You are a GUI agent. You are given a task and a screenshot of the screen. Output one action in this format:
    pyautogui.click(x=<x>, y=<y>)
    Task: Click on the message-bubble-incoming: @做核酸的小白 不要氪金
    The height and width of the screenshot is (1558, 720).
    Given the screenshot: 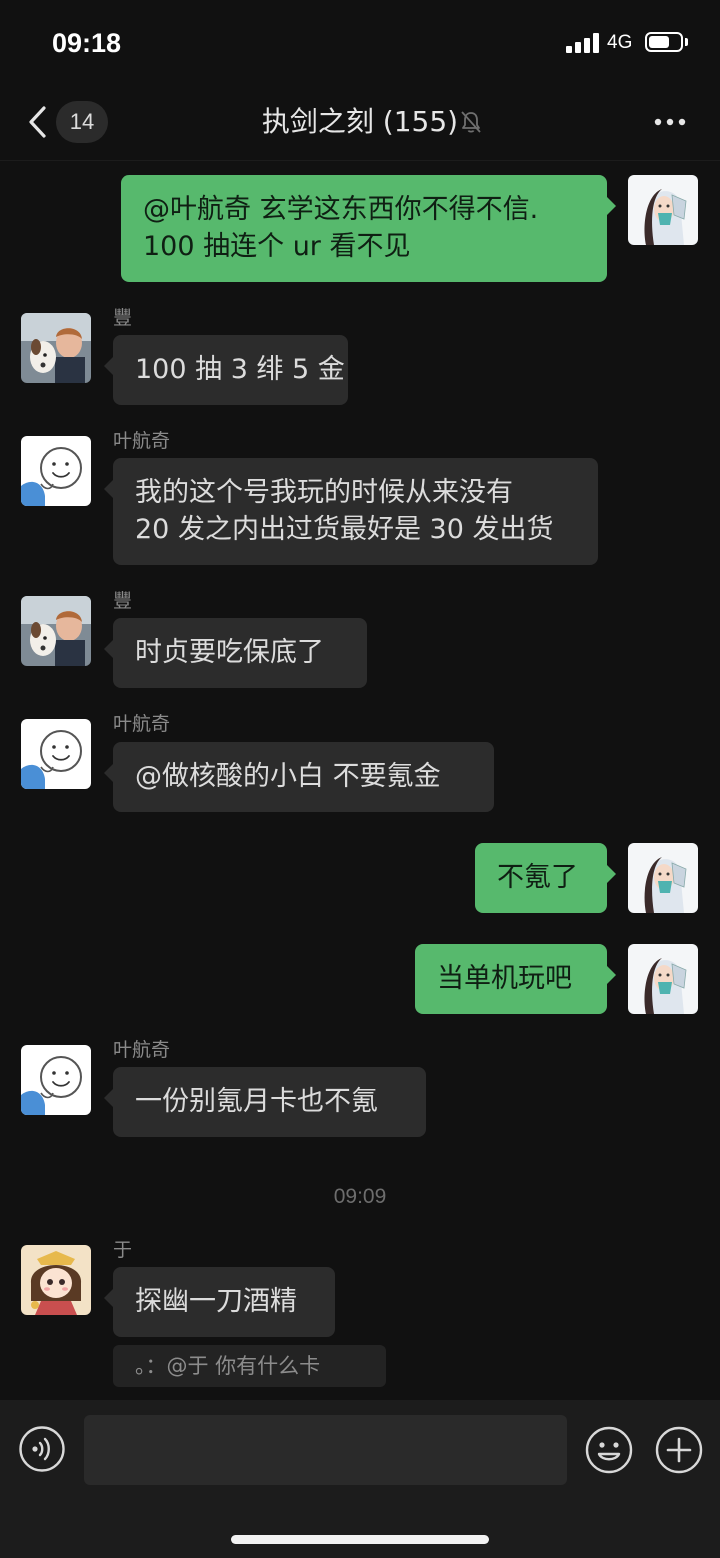 What is the action you would take?
    pyautogui.click(x=299, y=777)
    